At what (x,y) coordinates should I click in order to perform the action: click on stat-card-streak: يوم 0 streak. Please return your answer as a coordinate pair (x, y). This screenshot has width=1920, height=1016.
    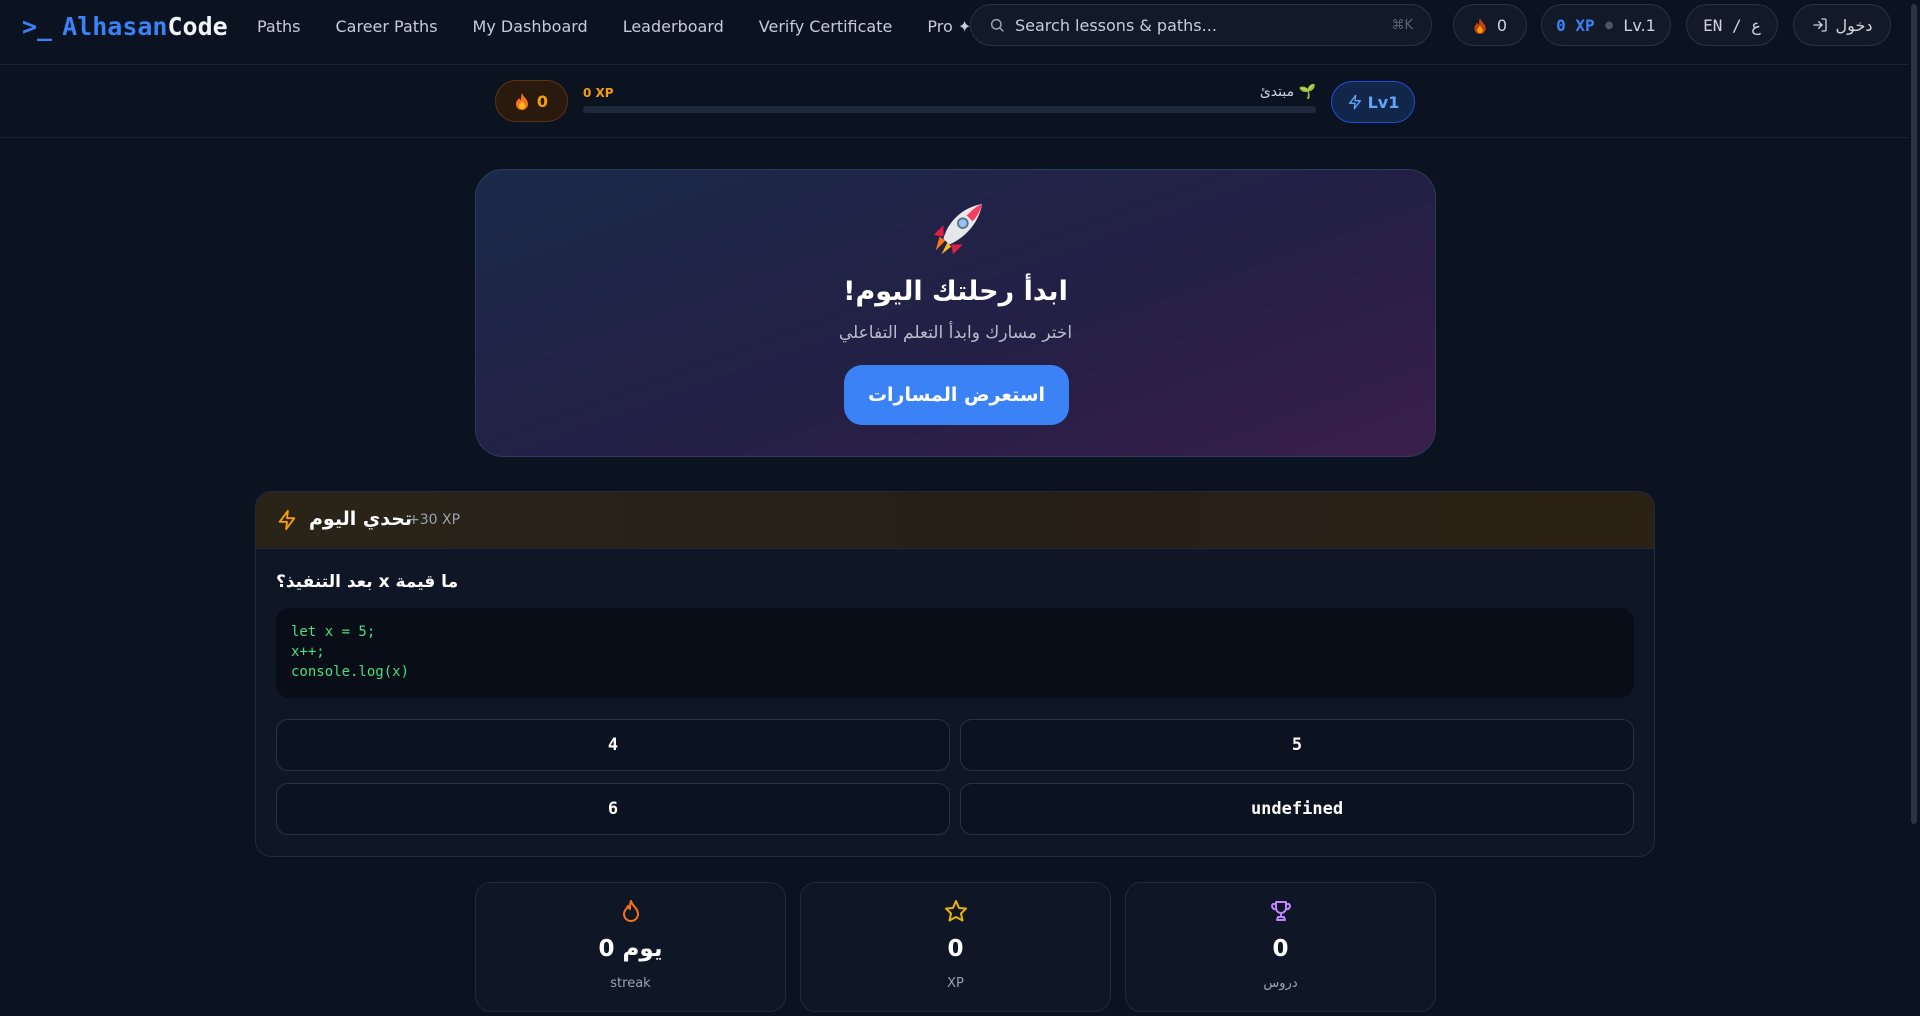
    Looking at the image, I should click on (630, 947).